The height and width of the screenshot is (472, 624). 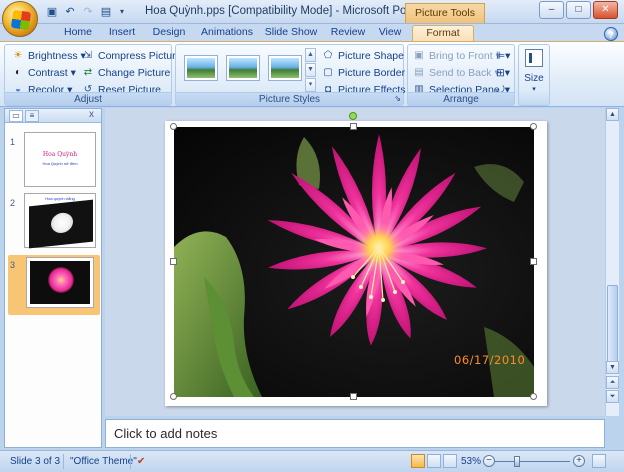 What do you see at coordinates (291, 33) in the screenshot?
I see `tab-slide-show: Slide Show` at bounding box center [291, 33].